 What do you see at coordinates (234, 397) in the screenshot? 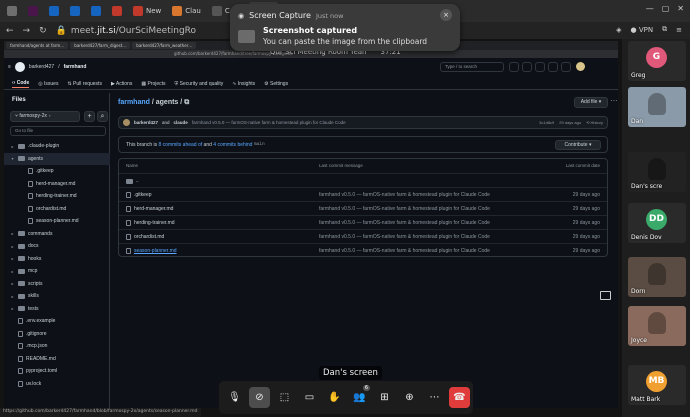
I see `microphone-button: 🎙` at bounding box center [234, 397].